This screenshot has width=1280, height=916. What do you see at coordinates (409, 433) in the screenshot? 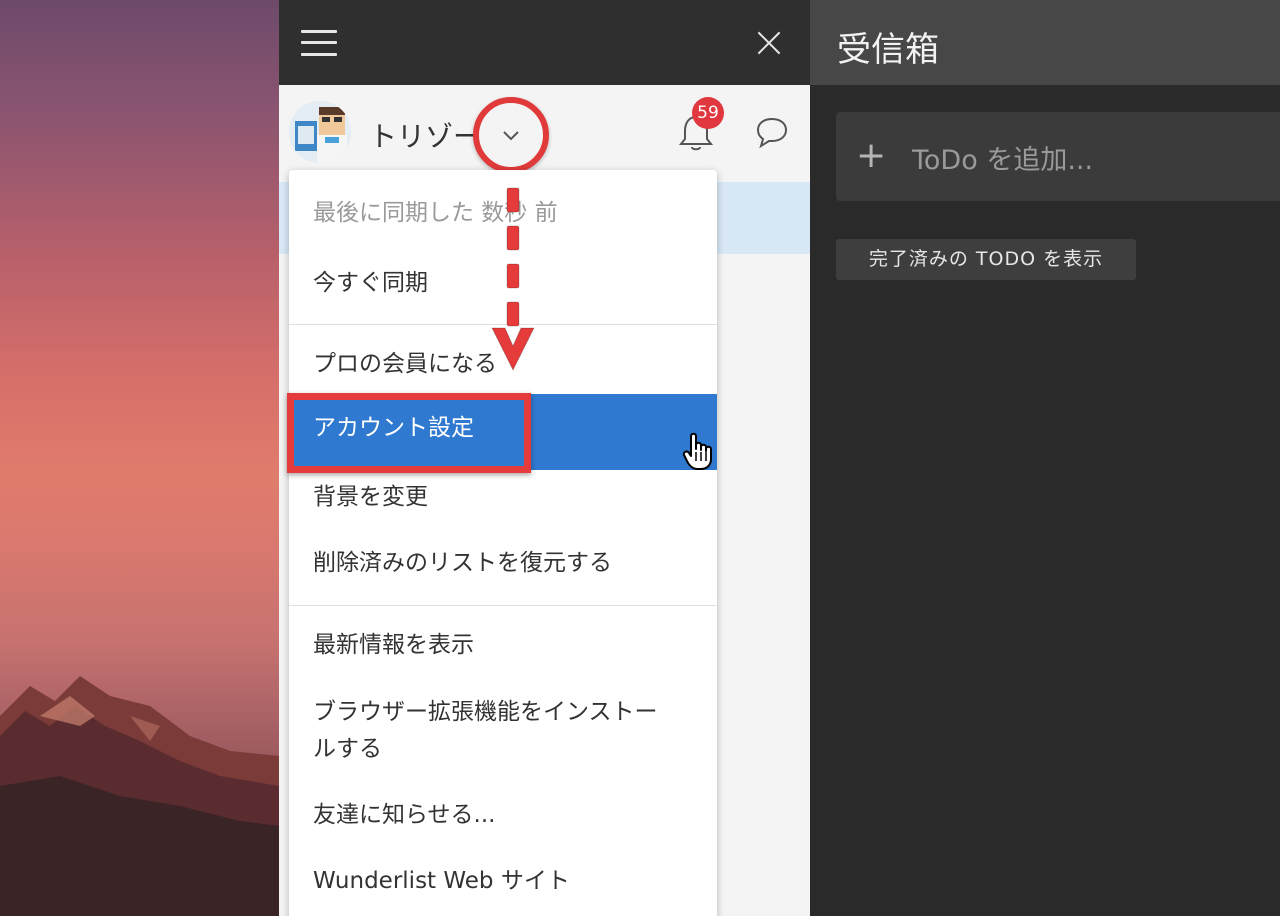
I see `annotation-highlight-box` at bounding box center [409, 433].